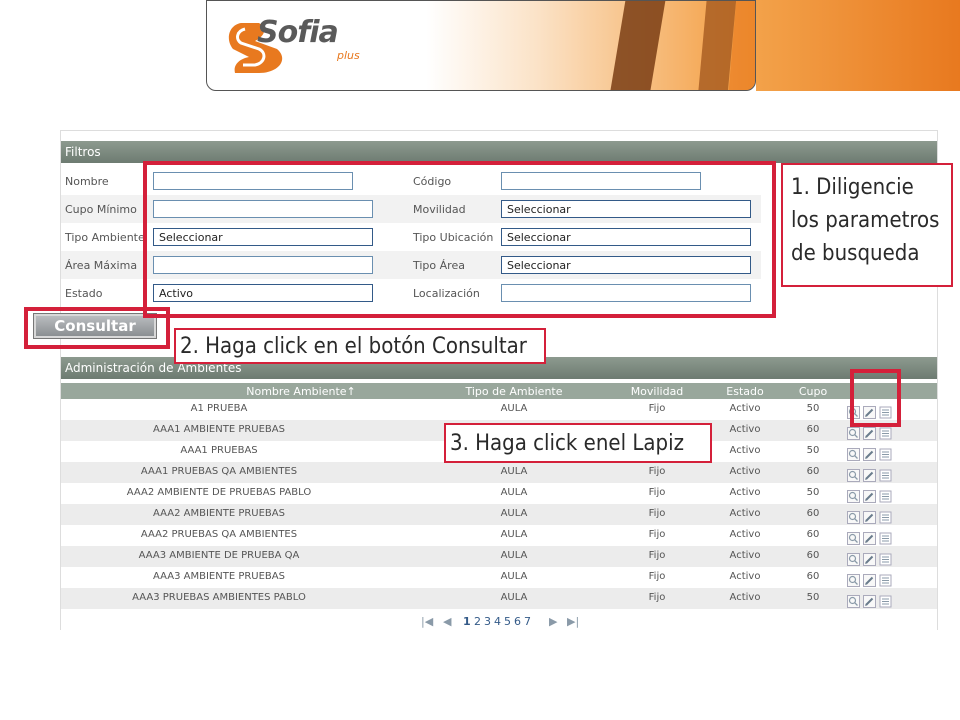 This screenshot has height=720, width=960. Describe the element at coordinates (101, 265) in the screenshot. I see `area-maxima-label: Área Máxima` at that location.